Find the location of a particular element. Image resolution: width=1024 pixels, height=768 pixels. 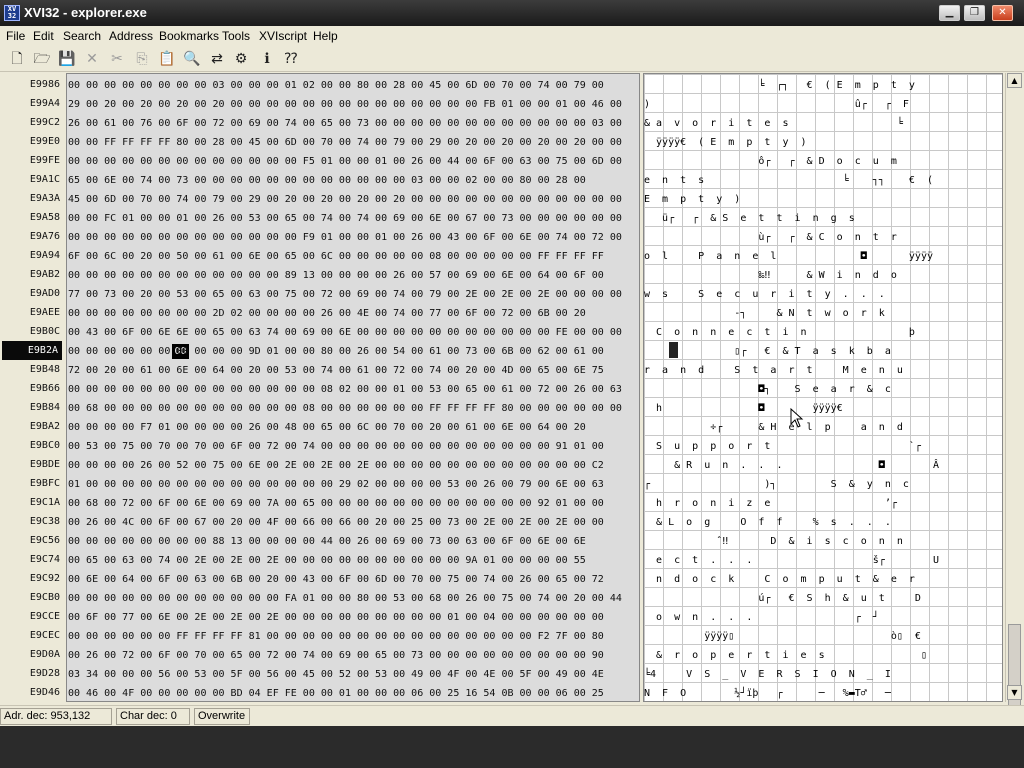

scroll-up-arrow: ▲ is located at coordinates (1014, 80).